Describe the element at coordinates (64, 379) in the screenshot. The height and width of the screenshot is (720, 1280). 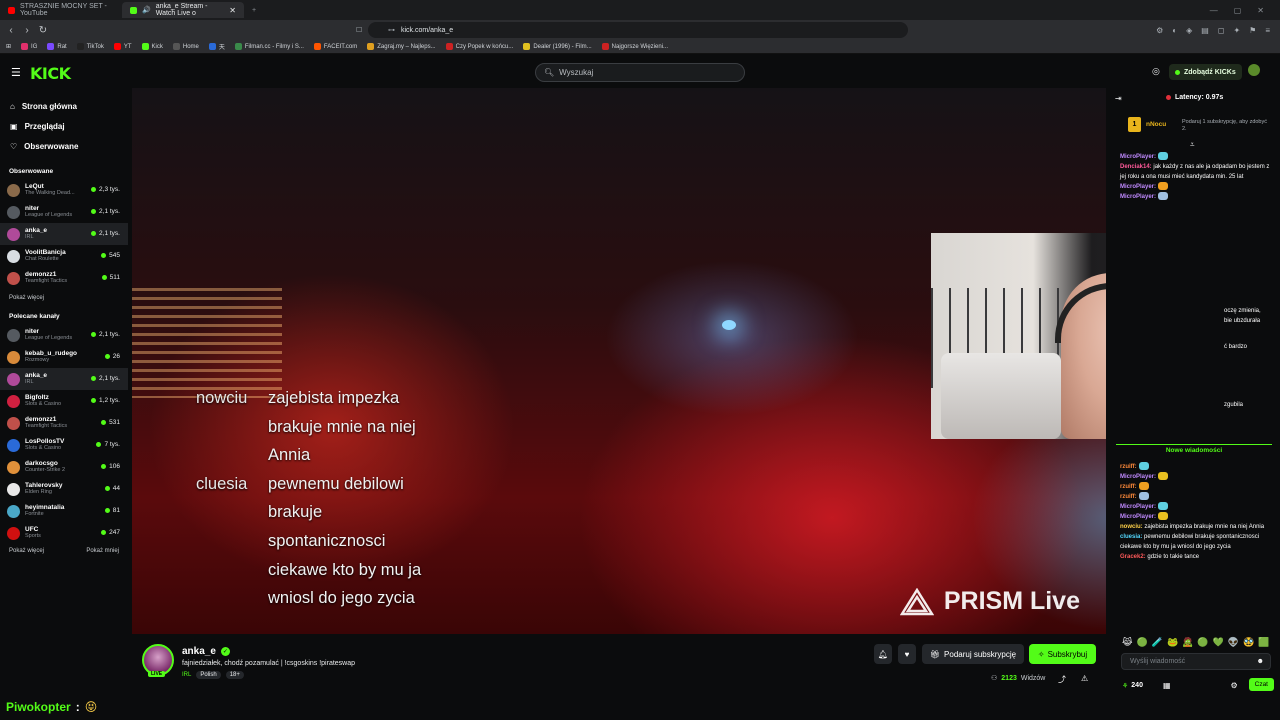
I see `sidebar-channel: anka_e IRL 2,1 tys.` at that location.